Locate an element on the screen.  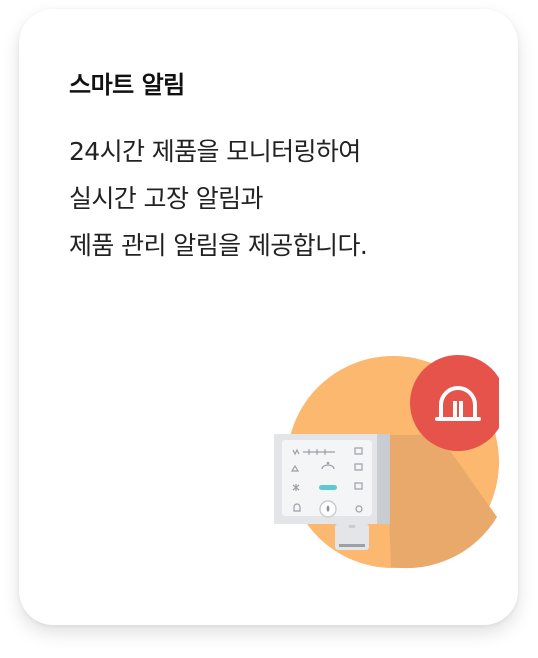
card-title: 스마트 알림 is located at coordinates (127, 85).